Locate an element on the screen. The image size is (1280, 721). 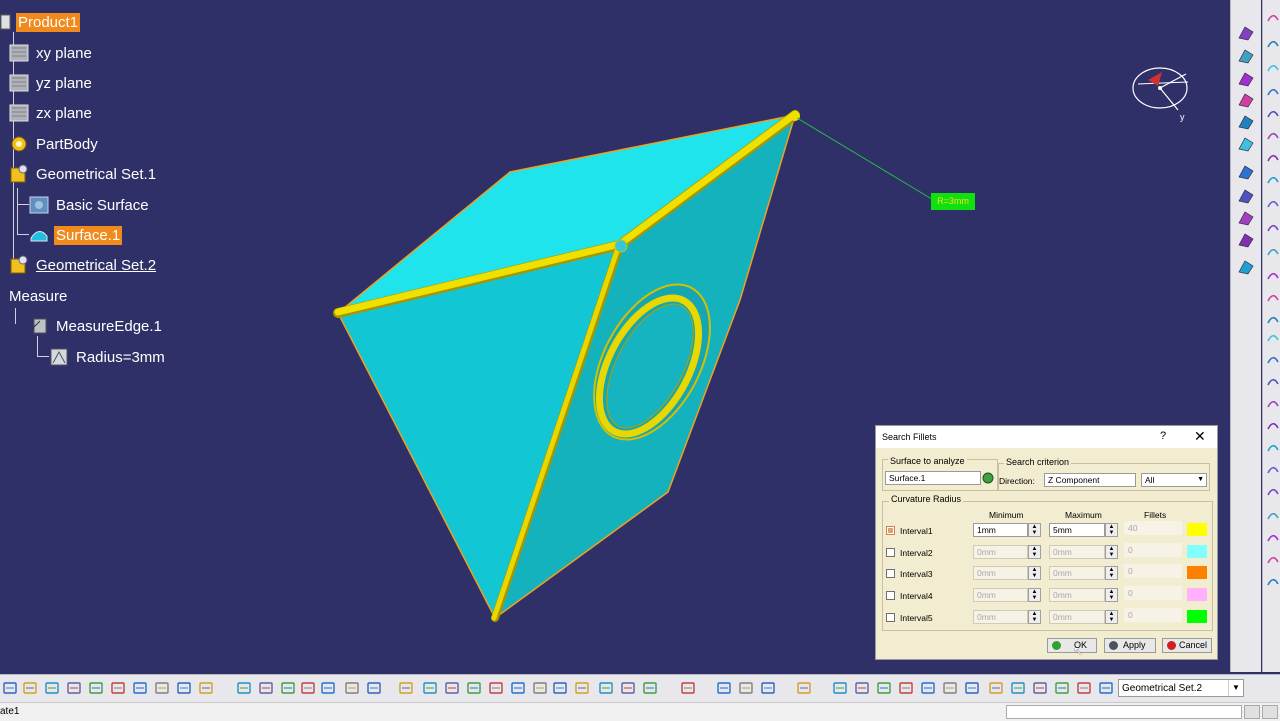
filter-select: All ▼ is located at coordinates (1174, 480).